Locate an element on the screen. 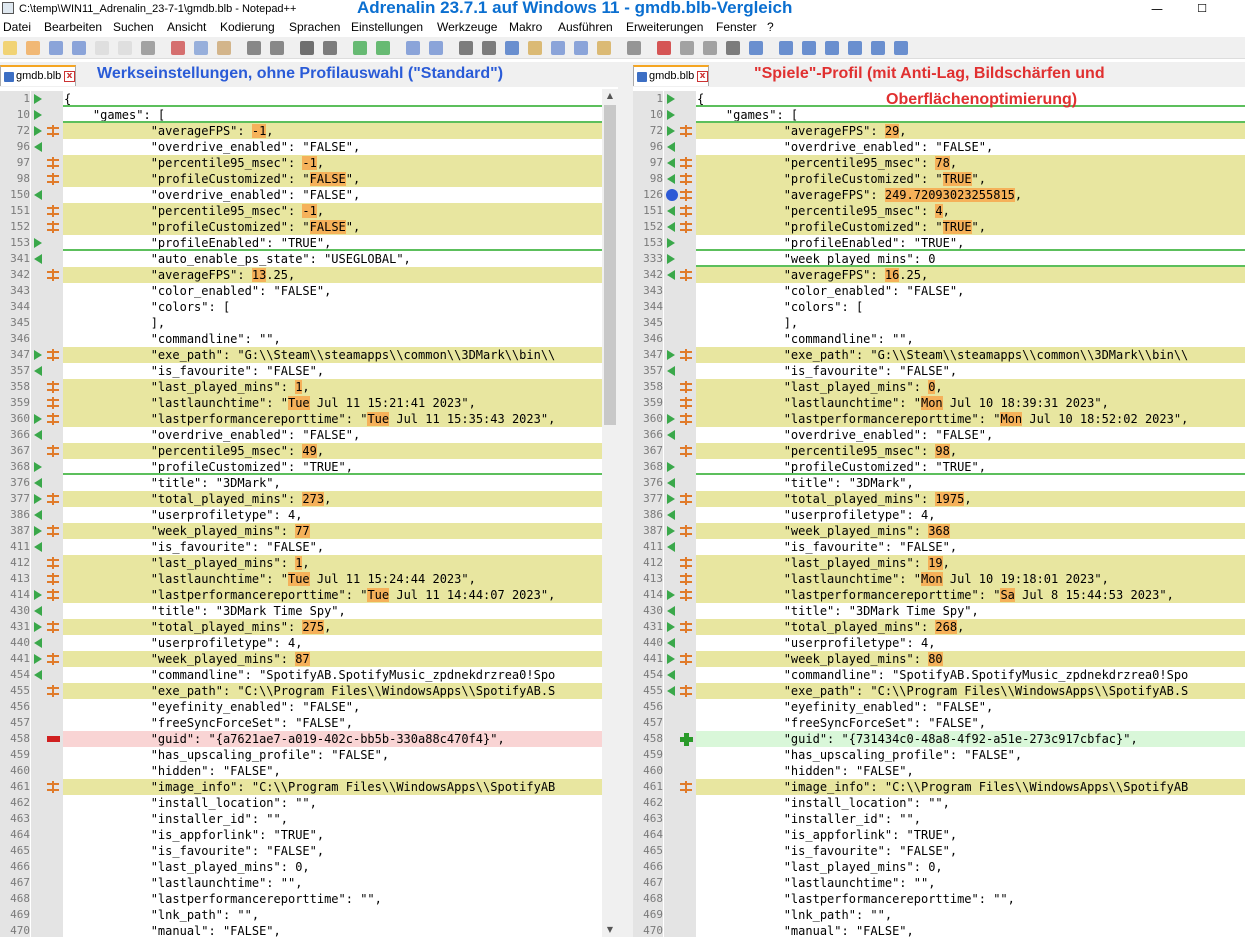  code-text: "games": [ is located at coordinates (332, 115).